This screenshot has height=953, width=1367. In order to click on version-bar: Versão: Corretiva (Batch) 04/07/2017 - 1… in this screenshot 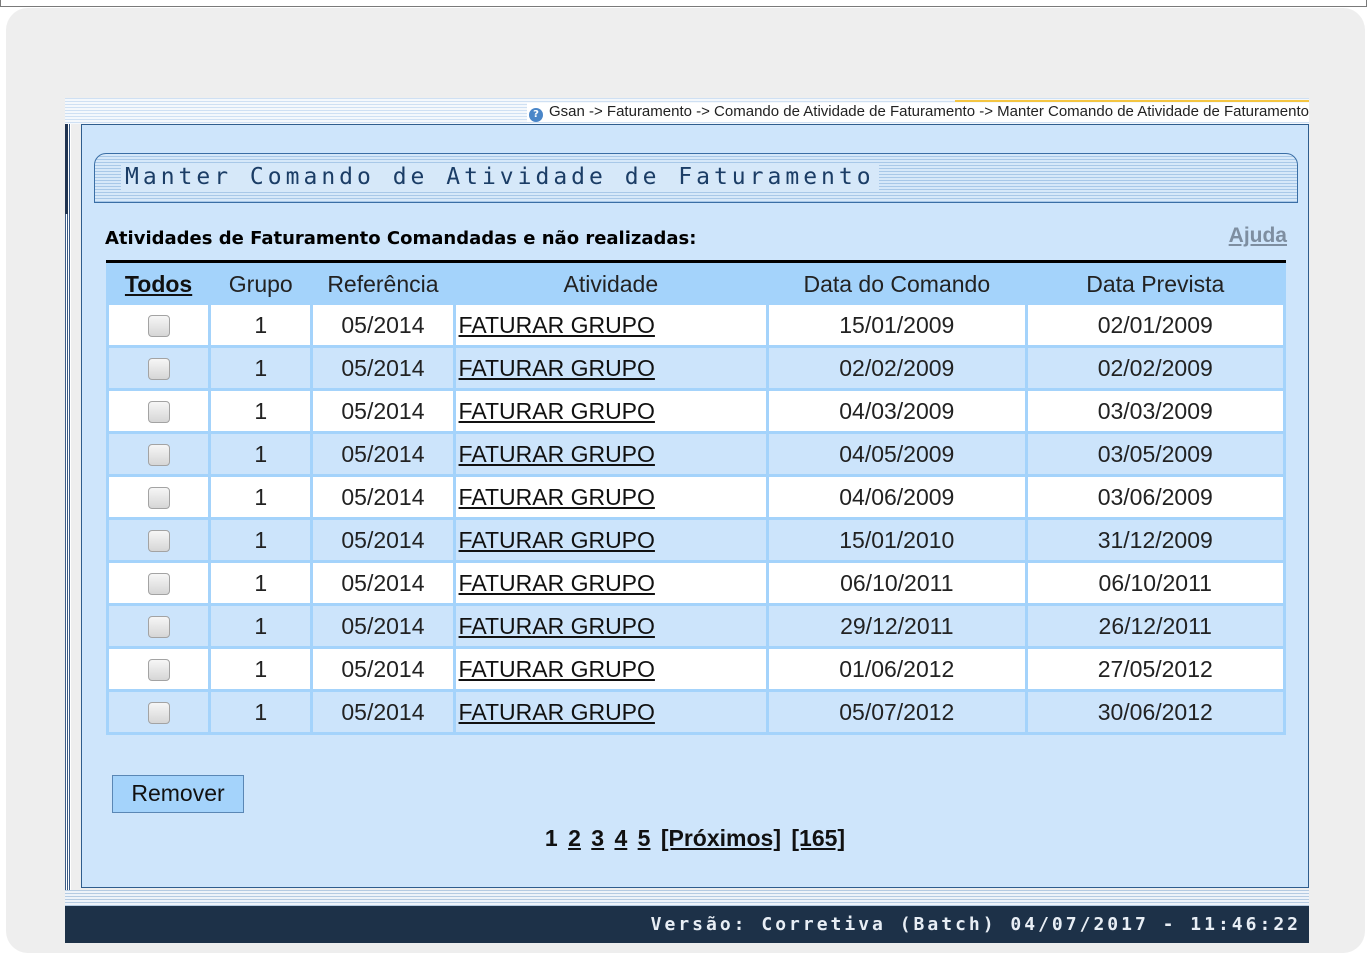, I will do `click(687, 924)`.